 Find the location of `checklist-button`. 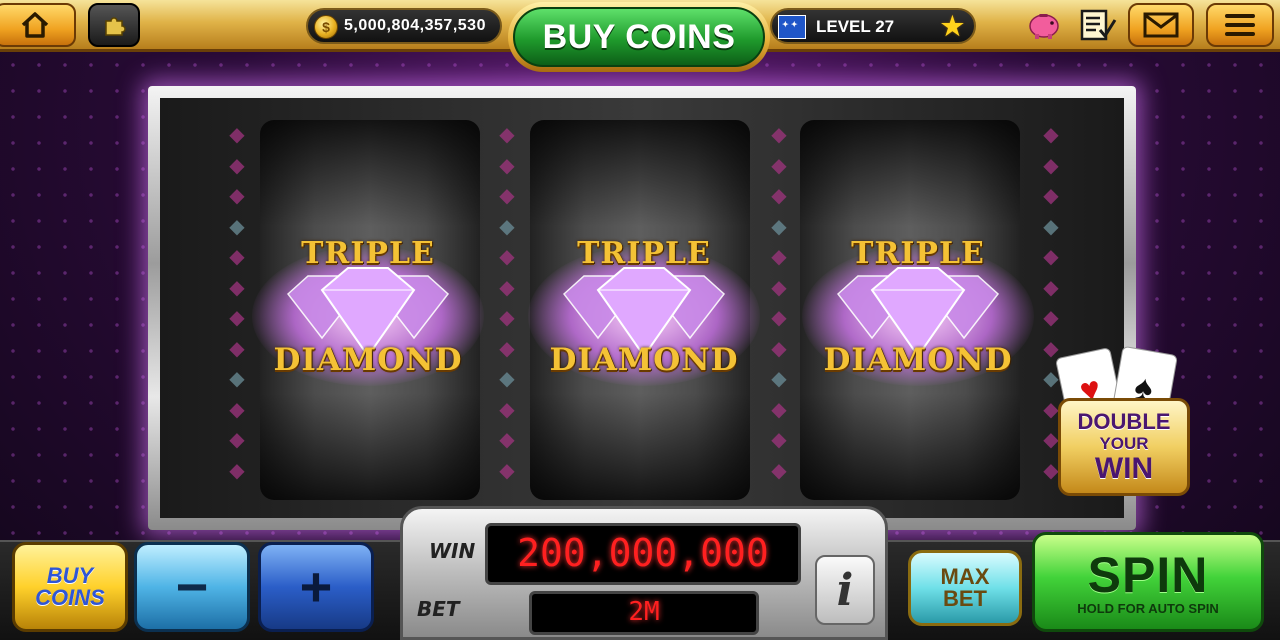

checklist-button is located at coordinates (1098, 25).